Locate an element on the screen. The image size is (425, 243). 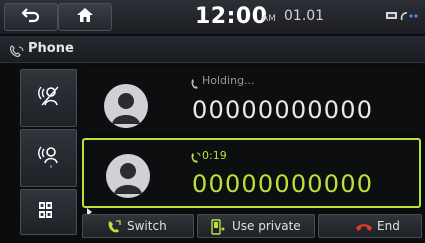
use-private-label: Use private is located at coordinates (266, 226).